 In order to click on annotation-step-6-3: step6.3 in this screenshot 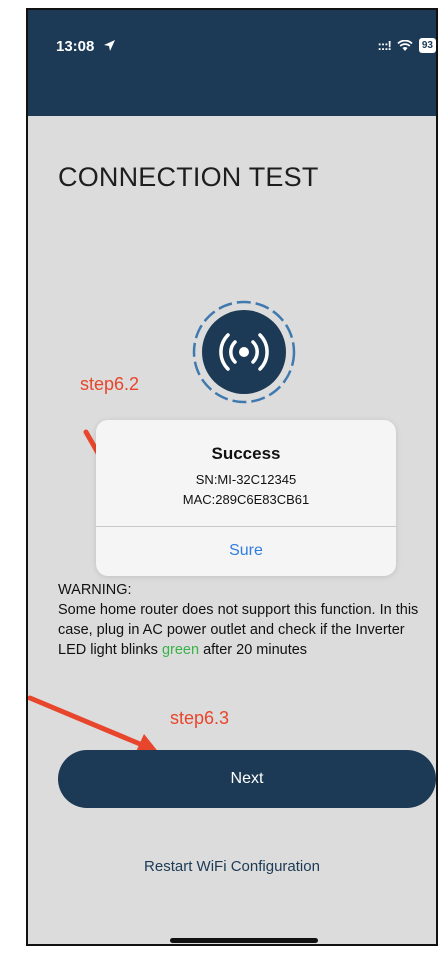, I will do `click(200, 718)`.